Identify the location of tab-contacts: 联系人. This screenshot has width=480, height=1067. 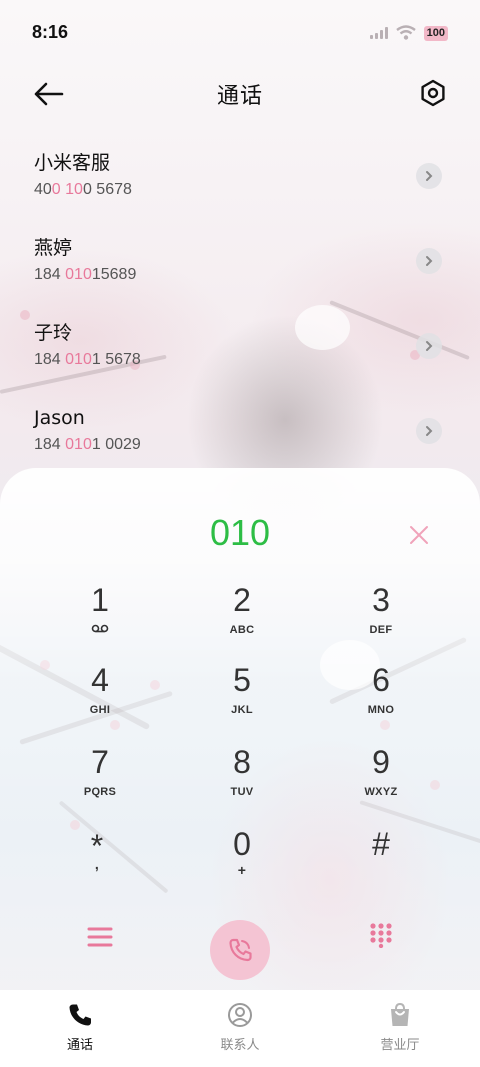
(240, 1028).